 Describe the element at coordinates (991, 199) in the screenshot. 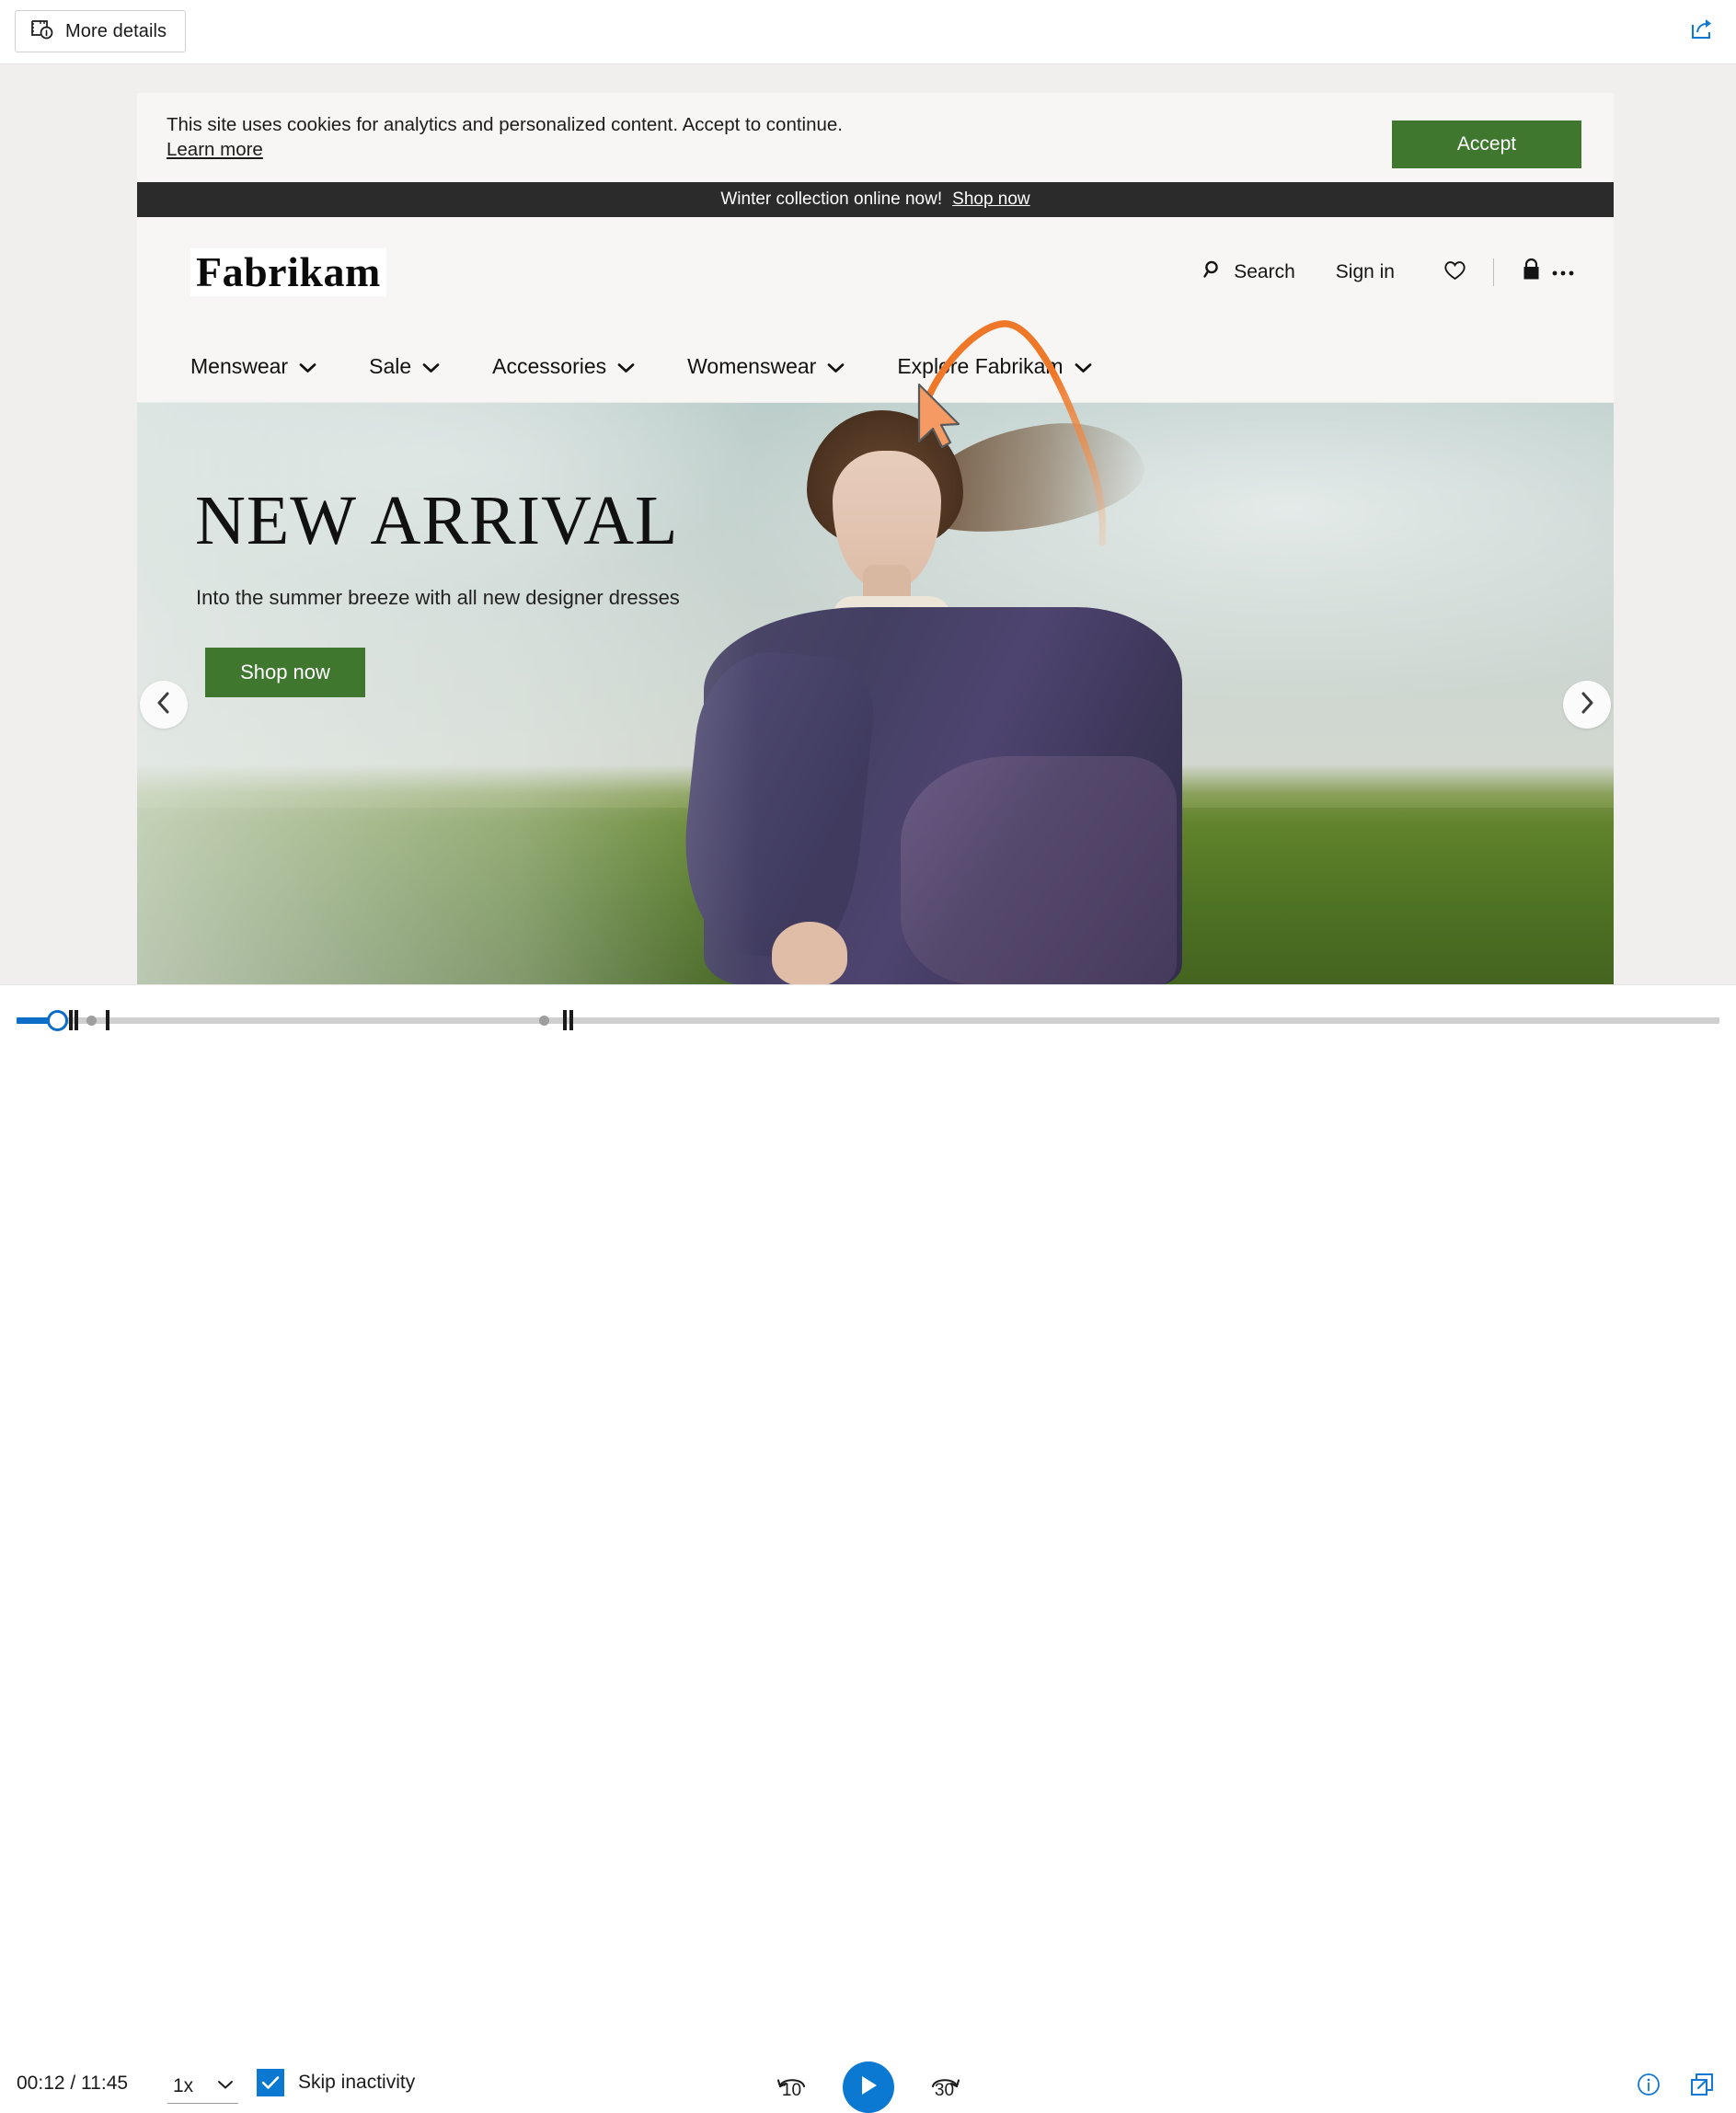

I see `promo-shop-now-link: Shop now` at that location.